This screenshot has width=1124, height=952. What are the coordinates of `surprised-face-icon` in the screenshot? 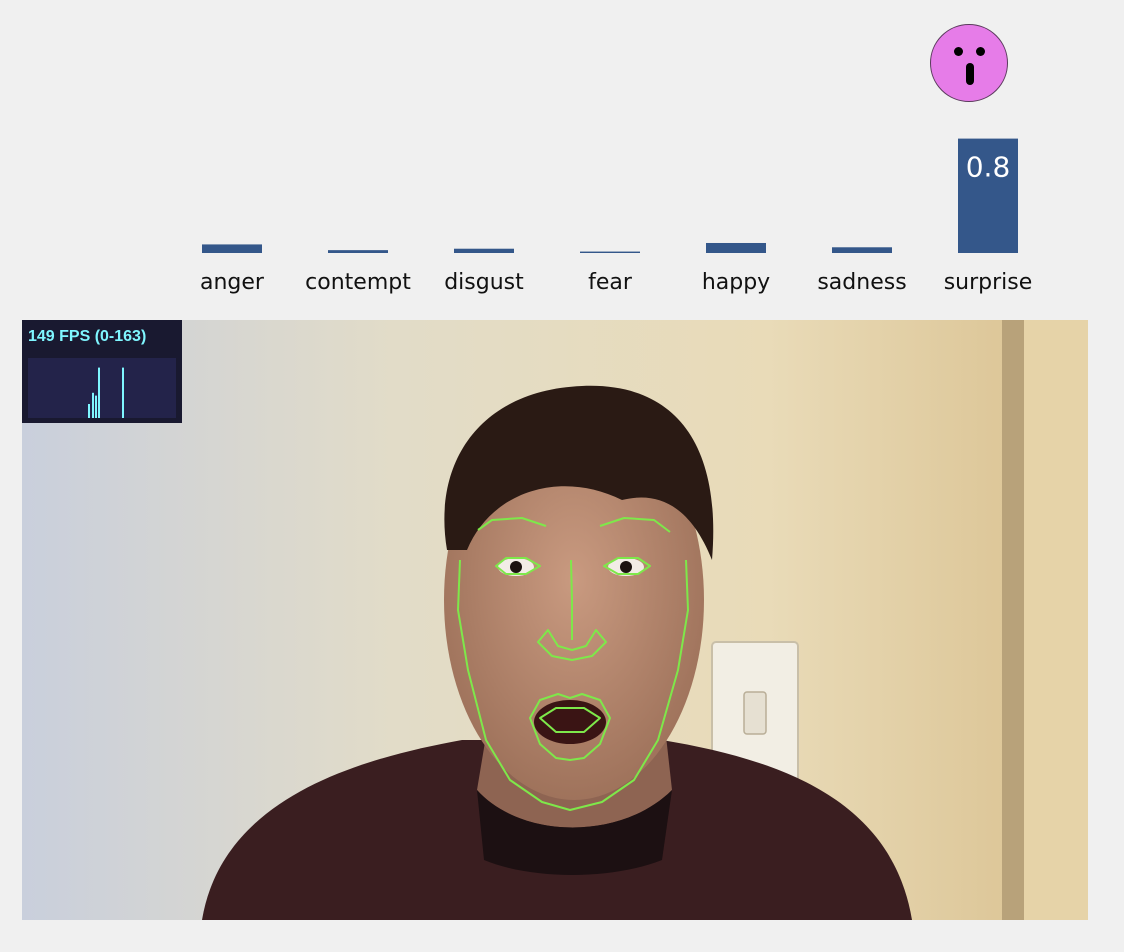 It's located at (969, 63).